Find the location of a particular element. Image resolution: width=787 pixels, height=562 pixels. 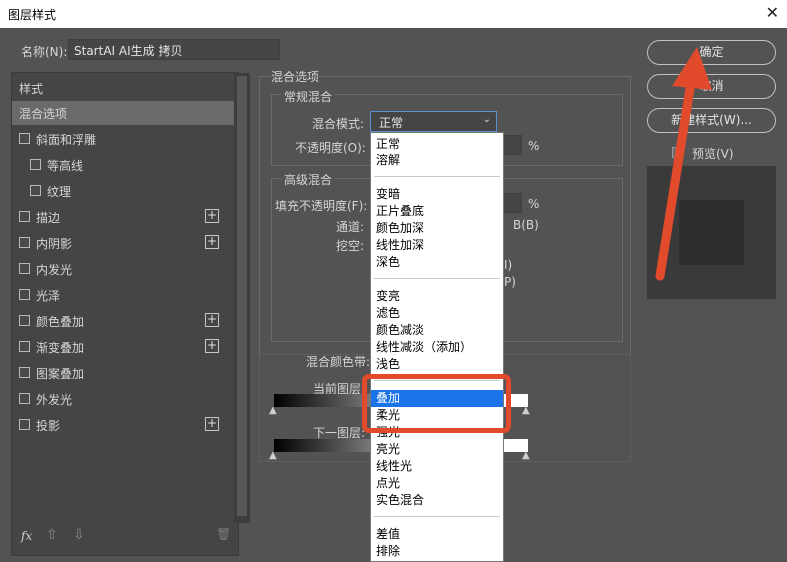

scrollbar-thumb is located at coordinates (242, 296).